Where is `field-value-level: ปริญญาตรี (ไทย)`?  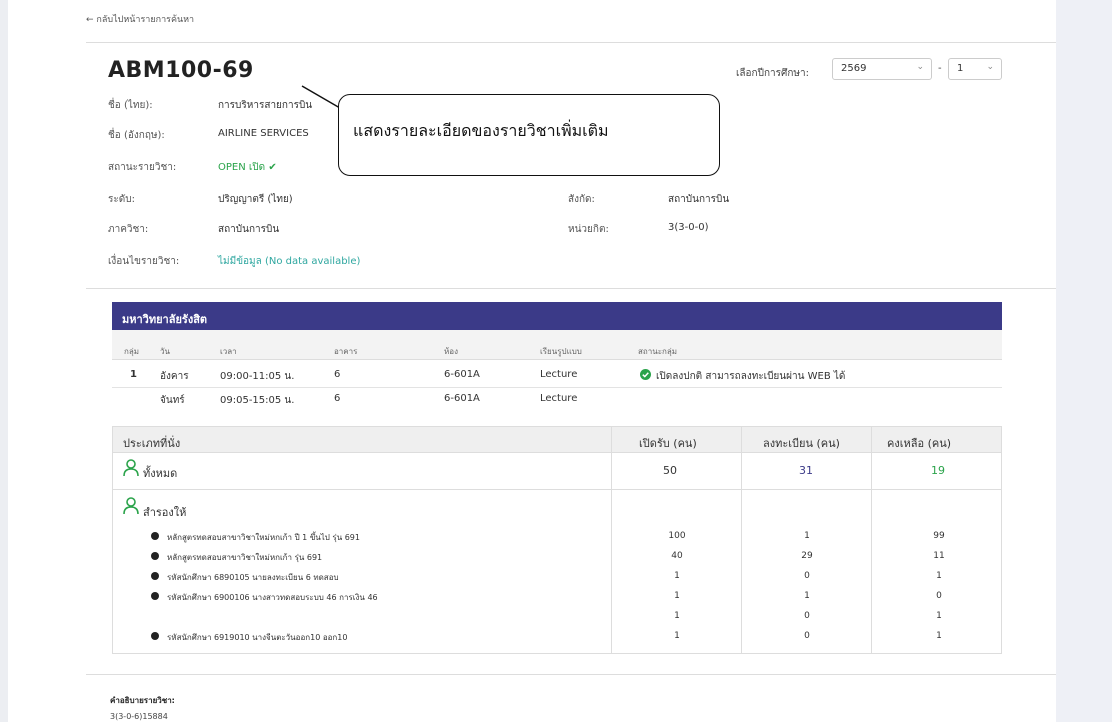
field-value-level: ปริญญาตรี (ไทย) is located at coordinates (255, 199).